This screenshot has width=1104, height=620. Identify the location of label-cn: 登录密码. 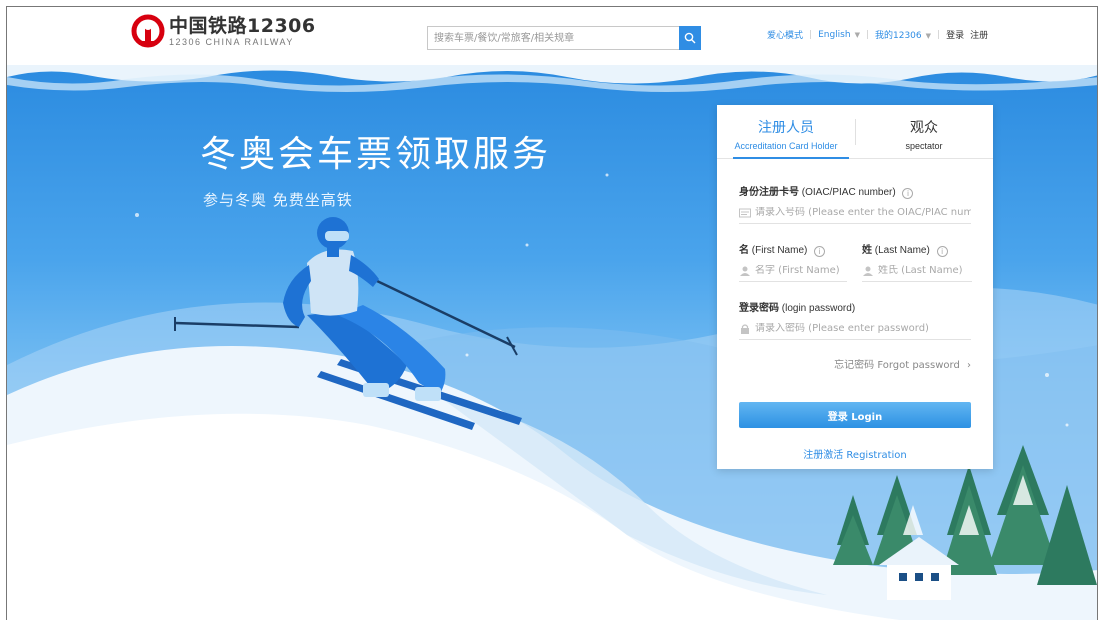
(759, 308).